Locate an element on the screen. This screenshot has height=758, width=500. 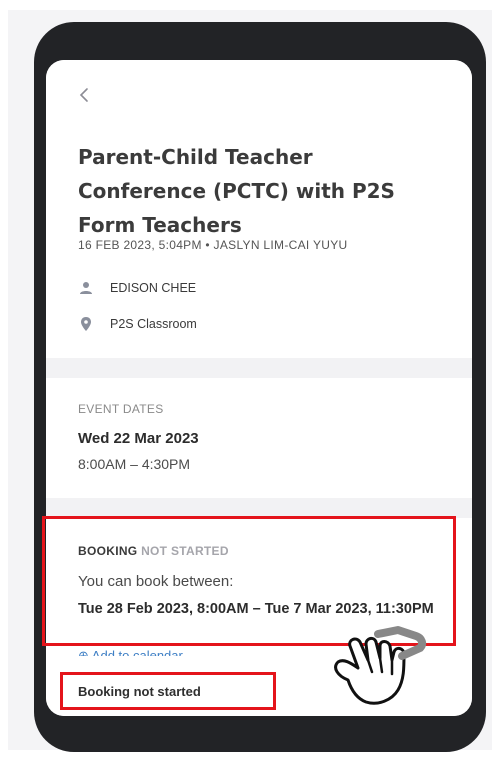
add-to-calendar-link: ⊕ Add to calendar is located at coordinates (130, 652).